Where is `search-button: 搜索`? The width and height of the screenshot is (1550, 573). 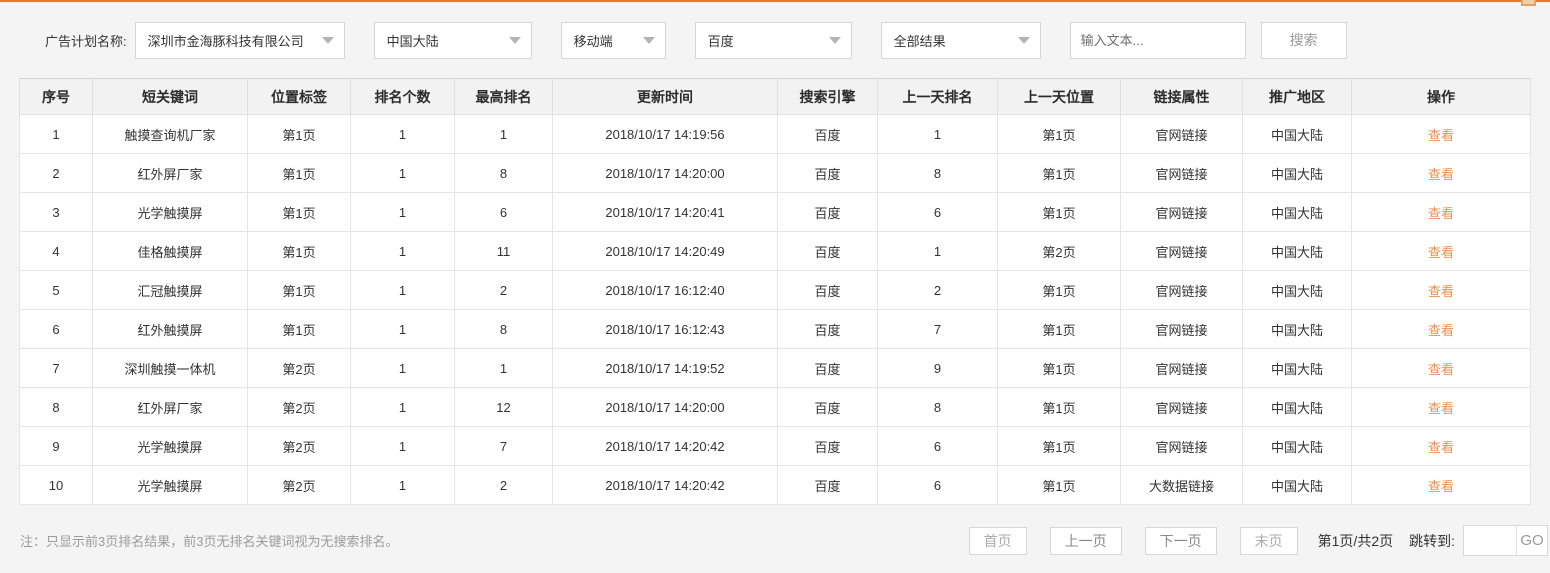 search-button: 搜索 is located at coordinates (1303, 40).